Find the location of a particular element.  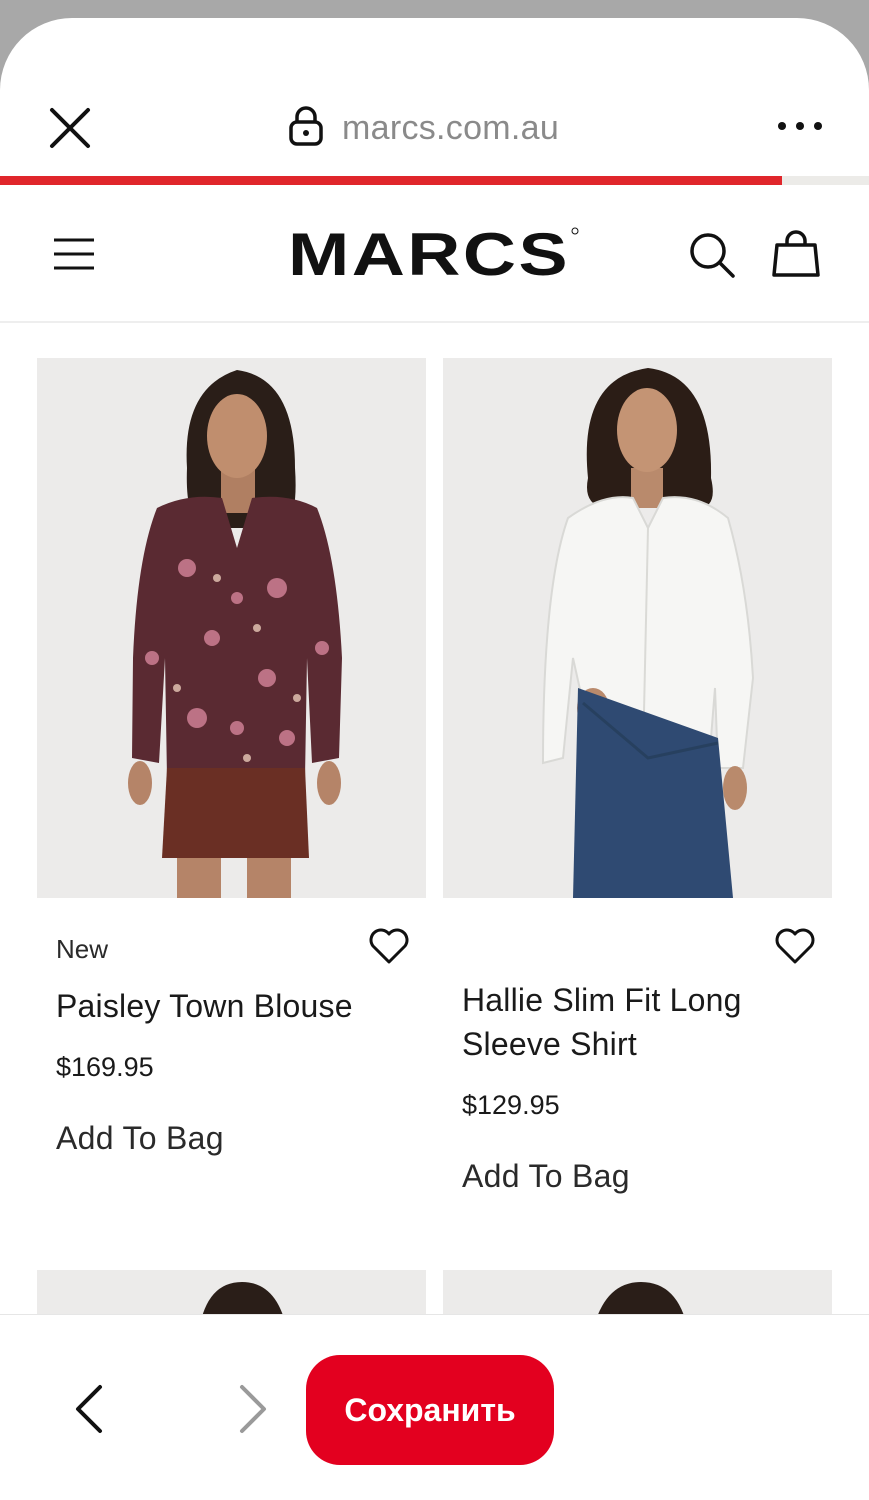

chevron-left-icon is located at coordinates (90, 1409).